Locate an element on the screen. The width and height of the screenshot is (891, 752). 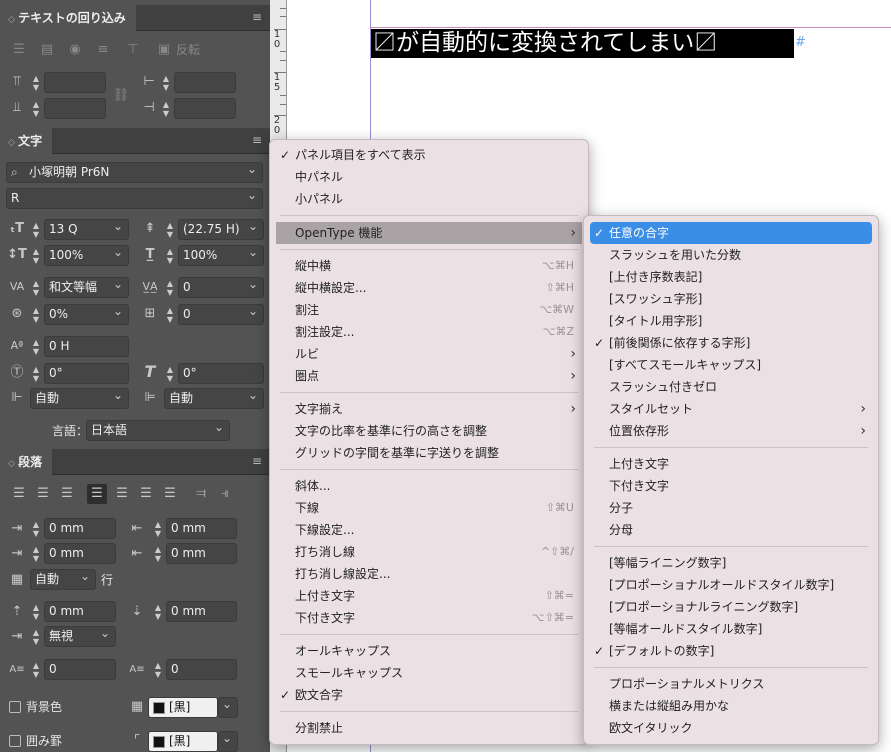
link-offsets-icon: ⛓ is located at coordinates (121, 96).